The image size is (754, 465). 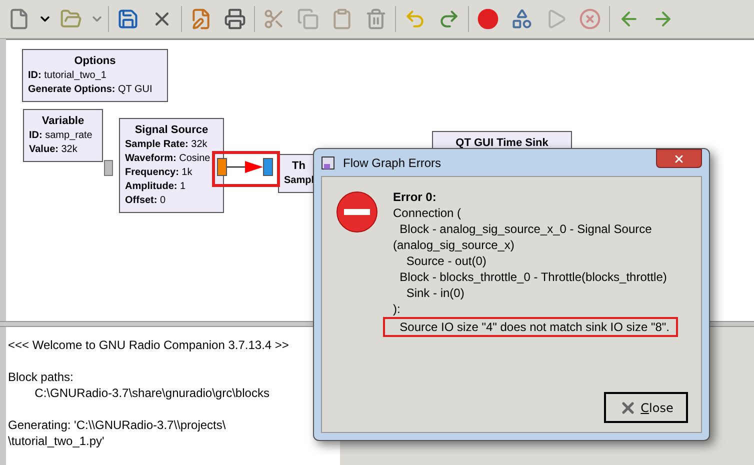 What do you see at coordinates (95, 61) in the screenshot?
I see `block-title: Options` at bounding box center [95, 61].